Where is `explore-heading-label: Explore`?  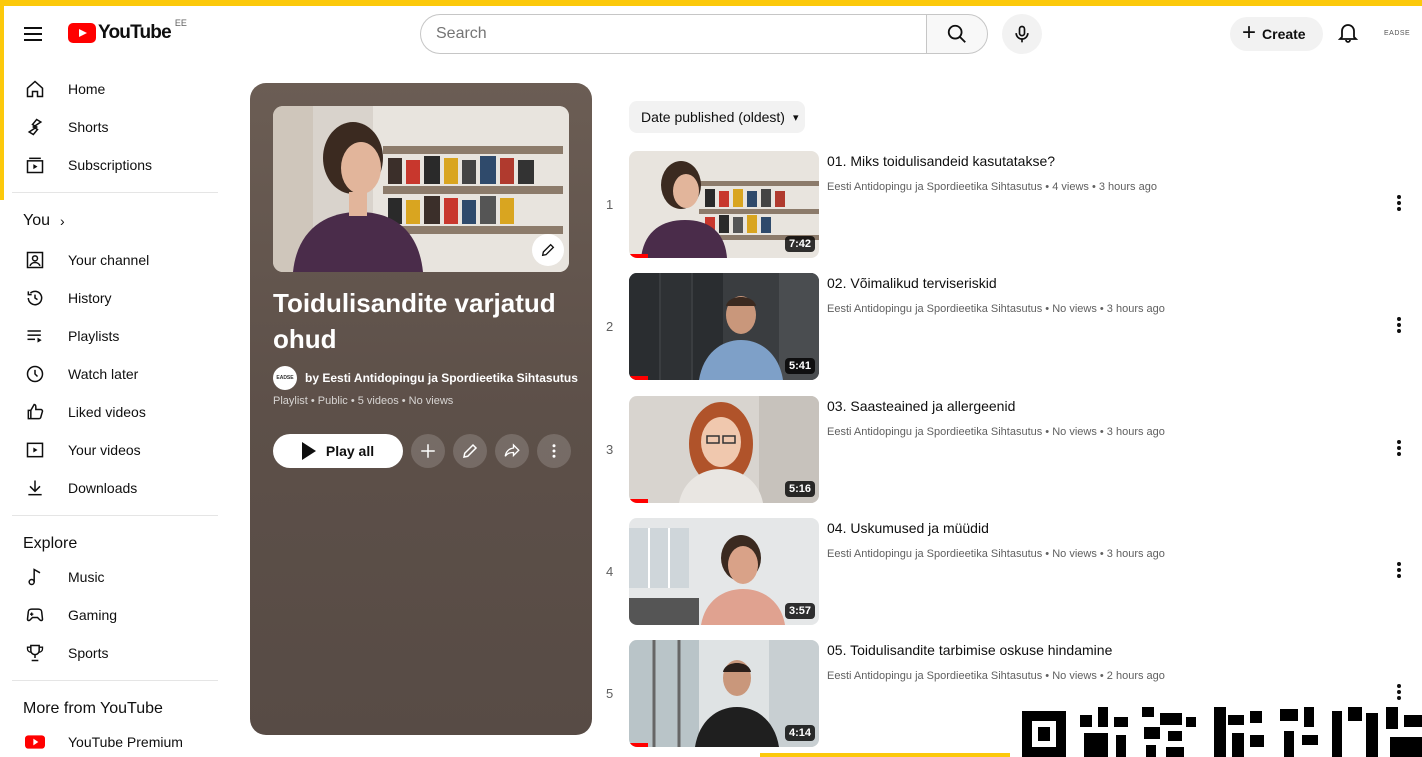
explore-heading-label: Explore is located at coordinates (50, 543).